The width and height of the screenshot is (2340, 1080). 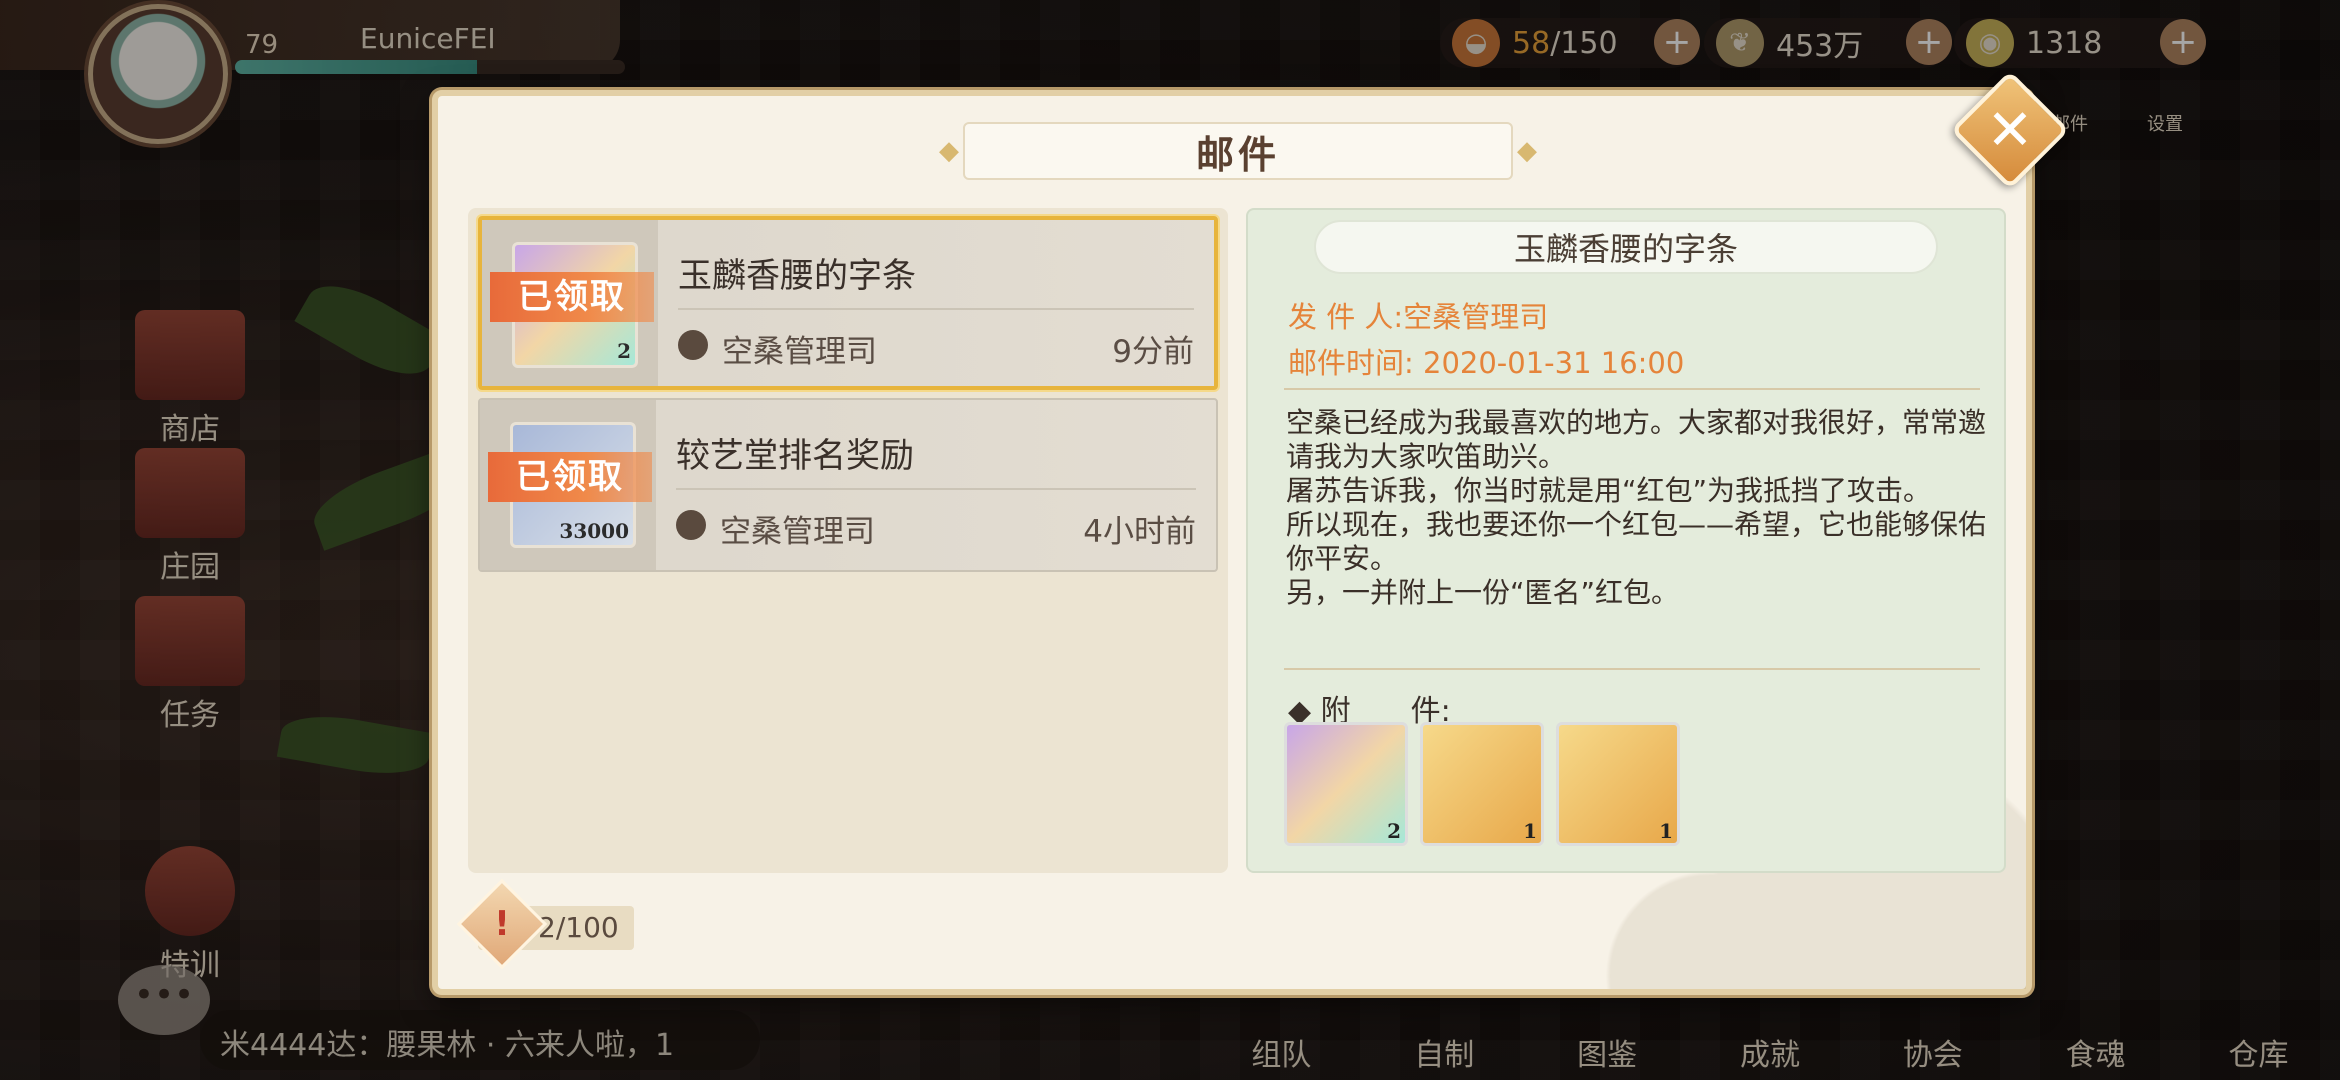 I want to click on item-quantity: 33000, so click(x=594, y=531).